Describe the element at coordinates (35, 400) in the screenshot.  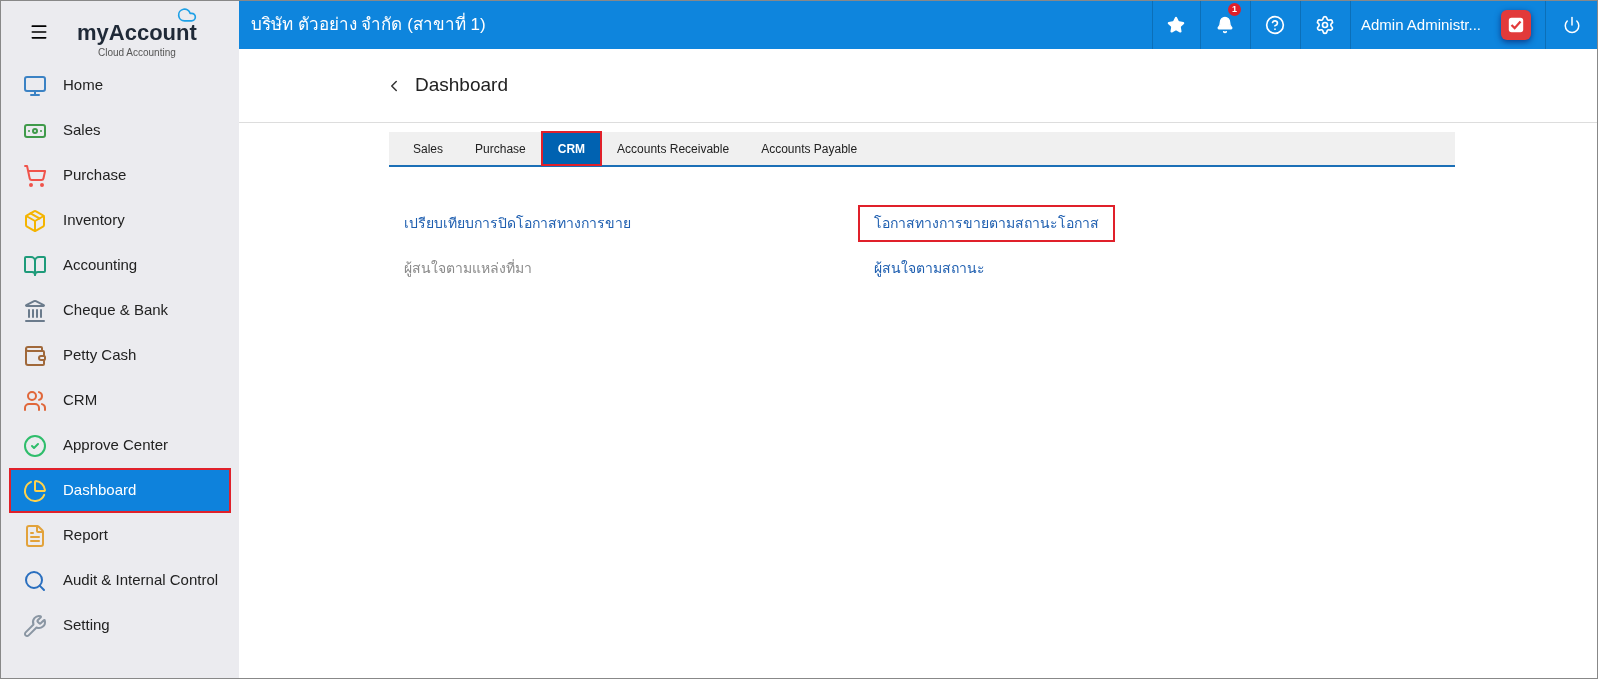
I see `people-icon` at that location.